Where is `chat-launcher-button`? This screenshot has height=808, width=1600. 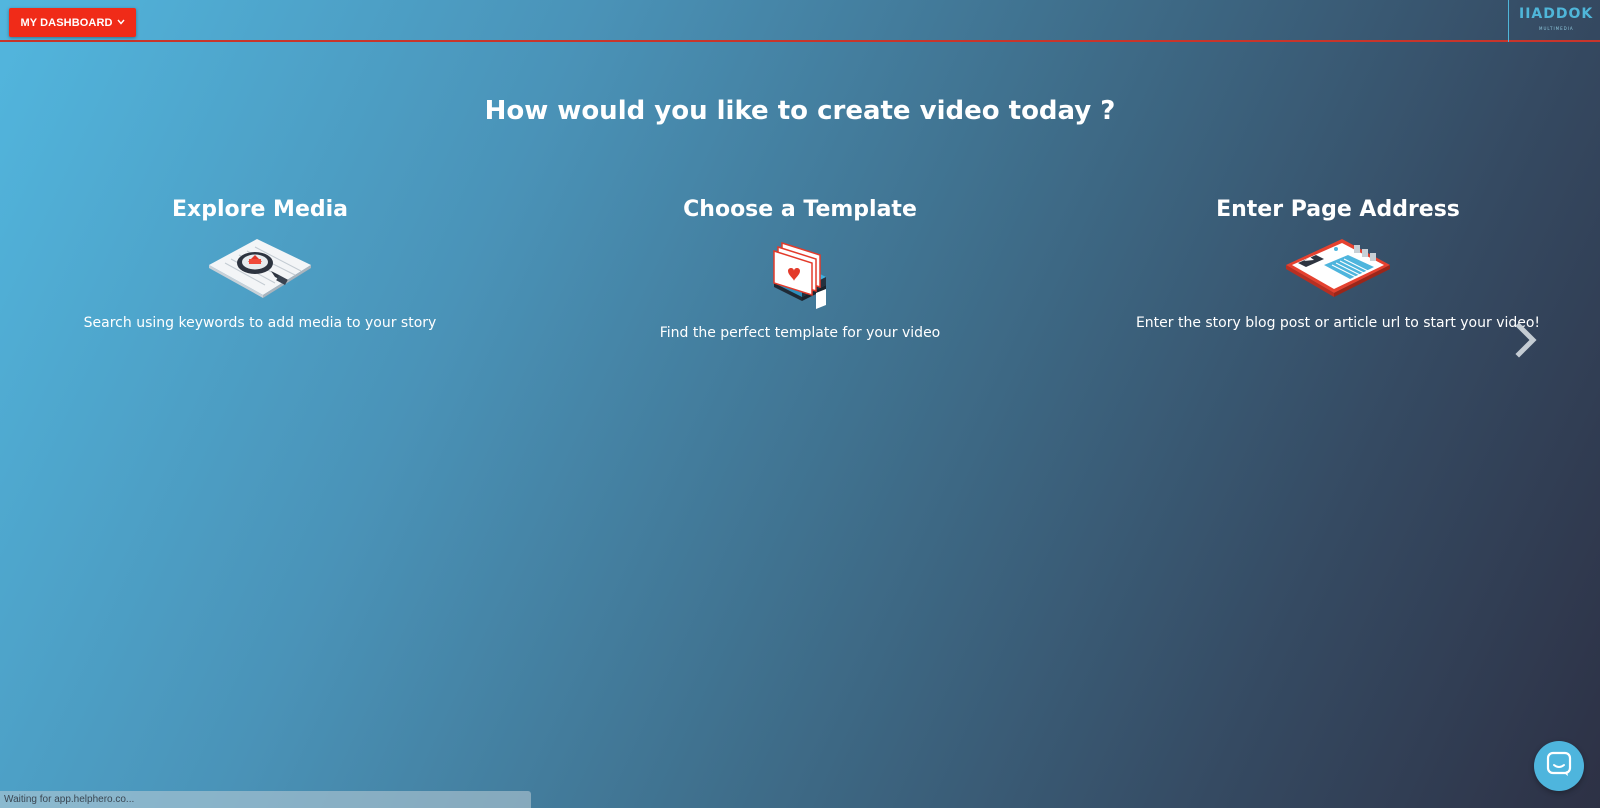 chat-launcher-button is located at coordinates (1559, 766).